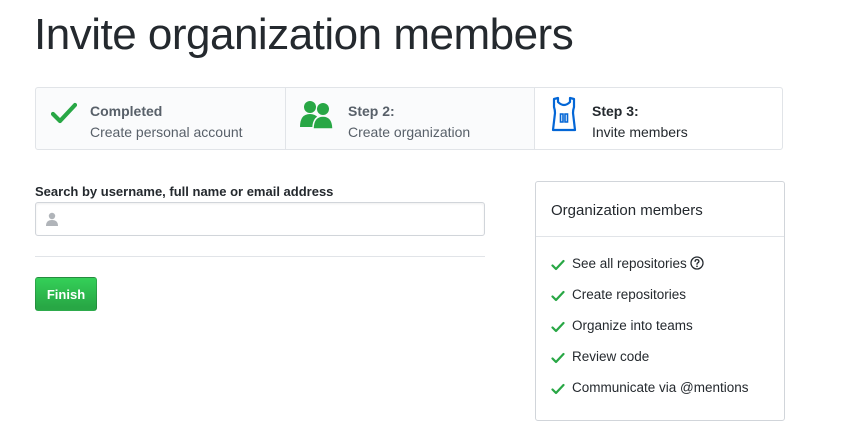 This screenshot has height=421, width=851. I want to click on list-item-label: See all repositories, so click(629, 263).